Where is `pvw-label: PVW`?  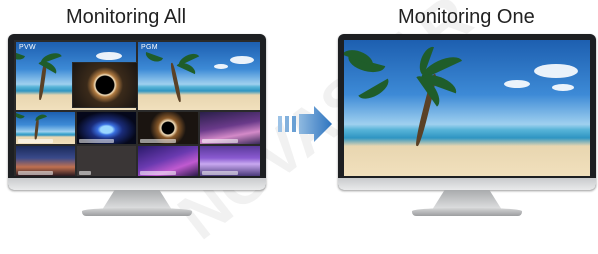 pvw-label: PVW is located at coordinates (27, 47).